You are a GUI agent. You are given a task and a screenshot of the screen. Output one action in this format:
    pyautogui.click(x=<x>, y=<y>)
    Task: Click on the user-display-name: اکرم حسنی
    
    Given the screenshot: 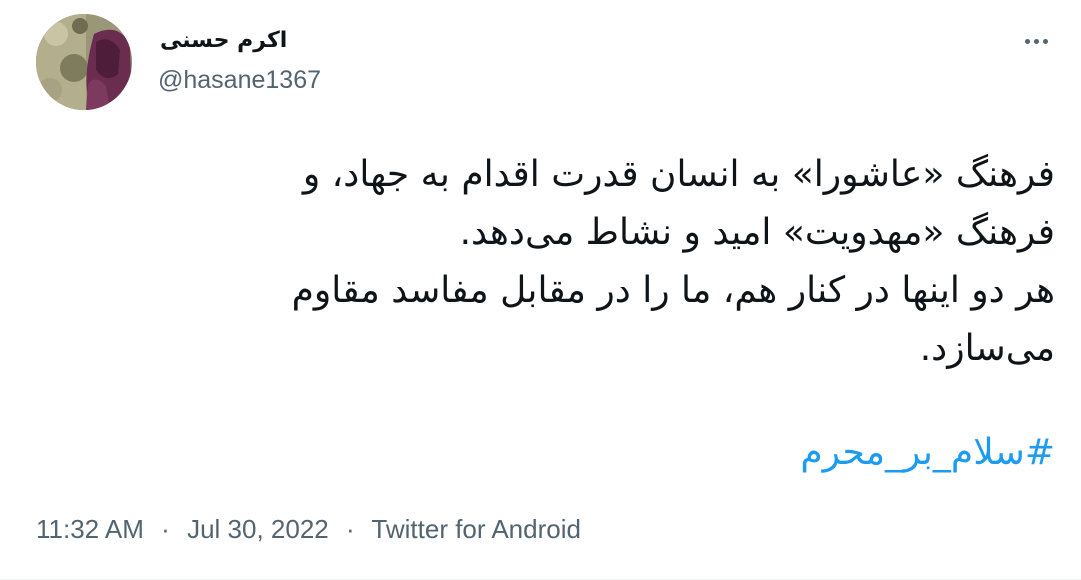 What is the action you would take?
    pyautogui.click(x=223, y=40)
    